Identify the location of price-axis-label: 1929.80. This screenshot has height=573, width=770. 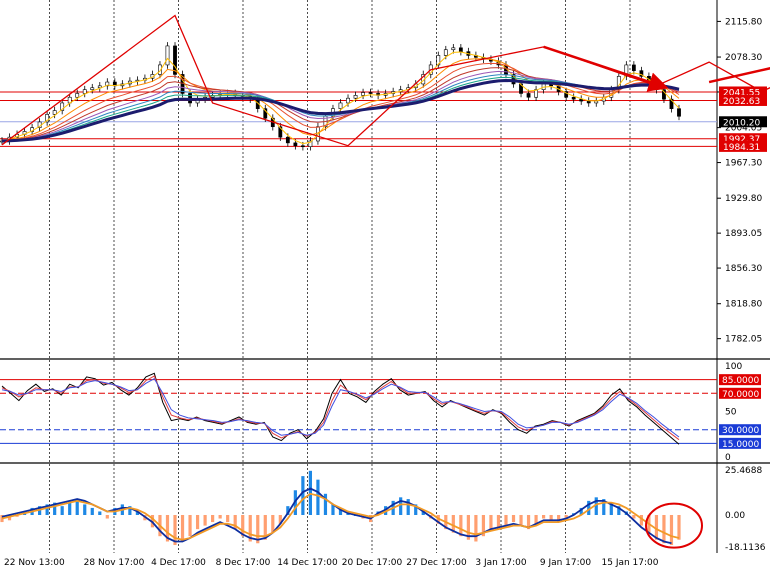
(743, 199).